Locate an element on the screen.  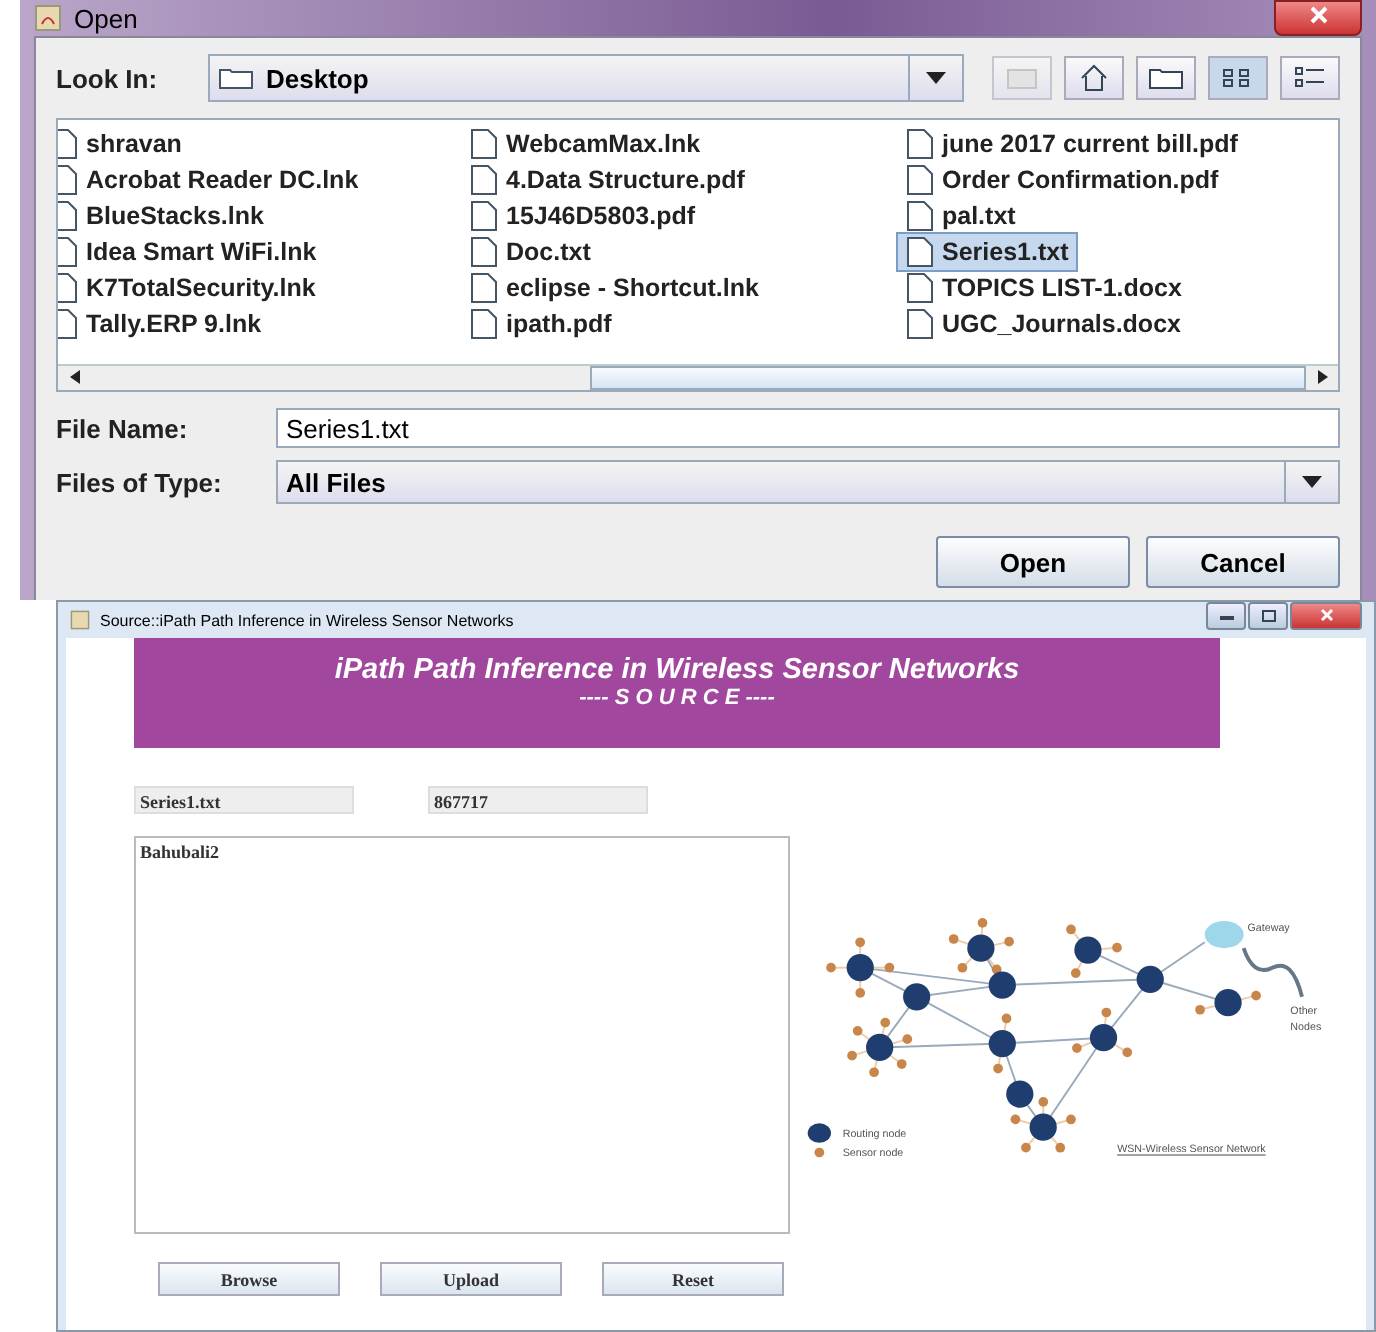
file-item: Idea Smart WiFi.lnk is located at coordinates (191, 252).